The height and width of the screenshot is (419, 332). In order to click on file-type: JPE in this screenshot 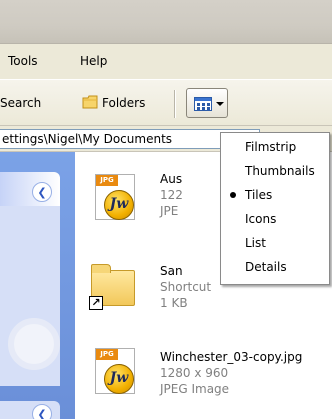, I will do `click(169, 211)`.